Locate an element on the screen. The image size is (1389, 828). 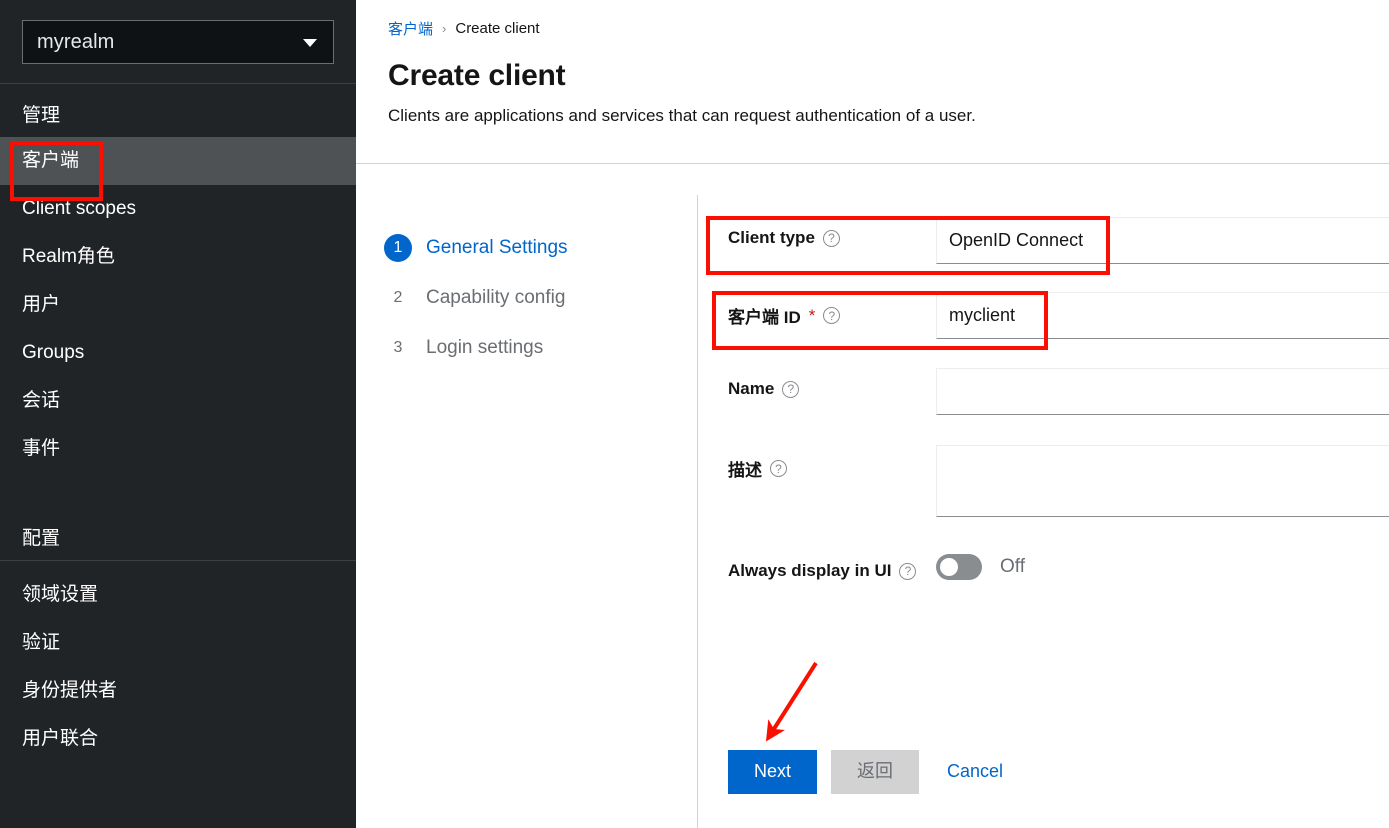
breadcrumb: 客户端 › Create client is located at coordinates (888, 28).